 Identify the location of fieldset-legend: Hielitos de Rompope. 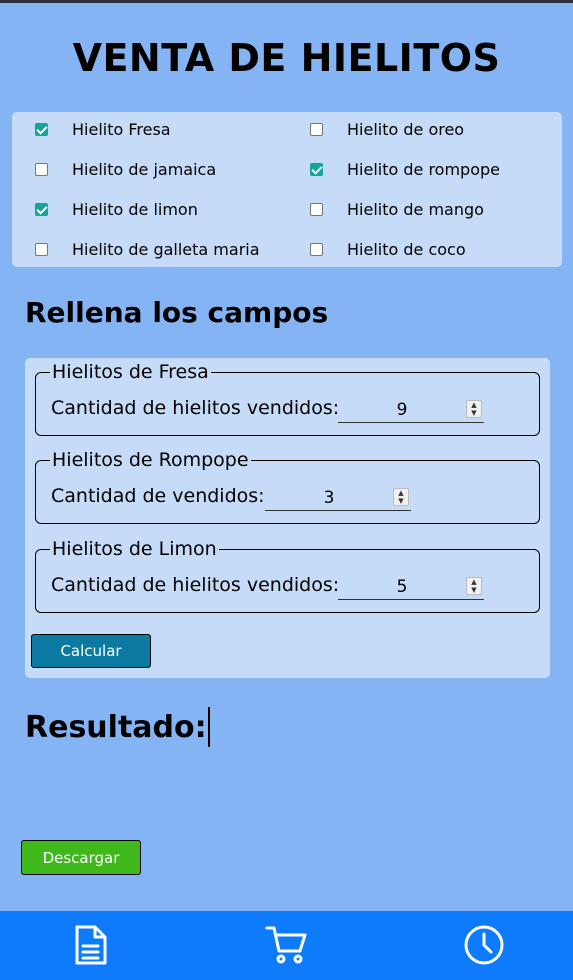
(150, 460).